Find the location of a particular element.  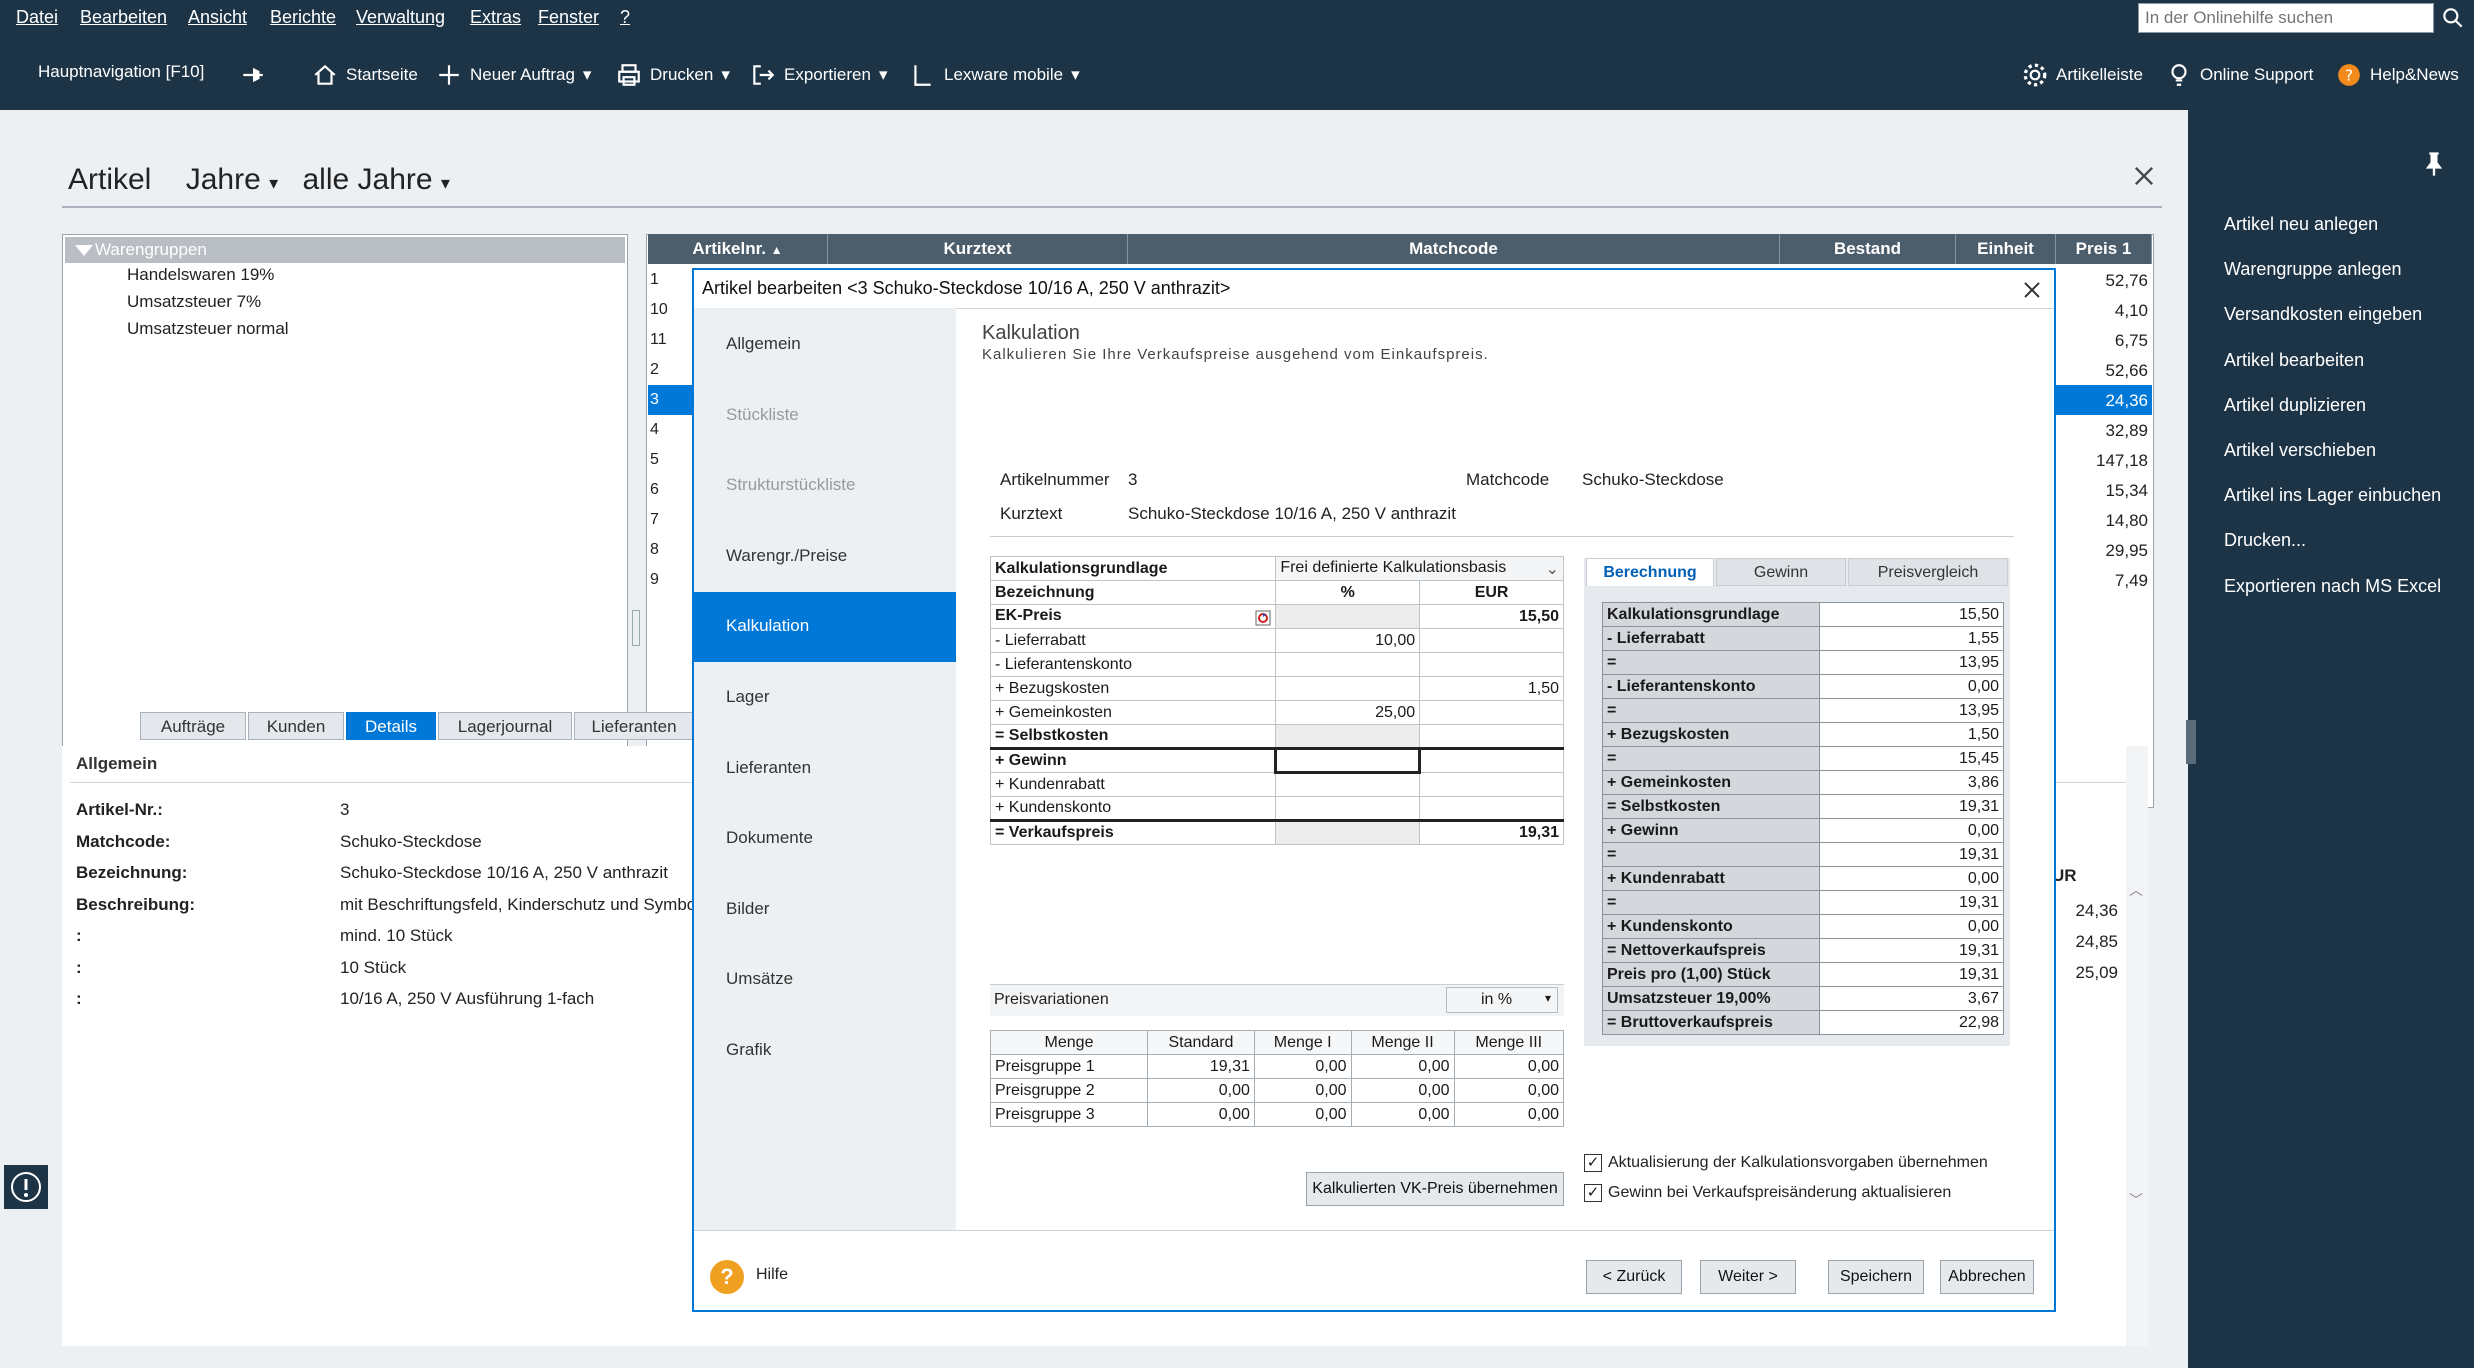

column-header-matchcode: Matchcode is located at coordinates (1454, 249).